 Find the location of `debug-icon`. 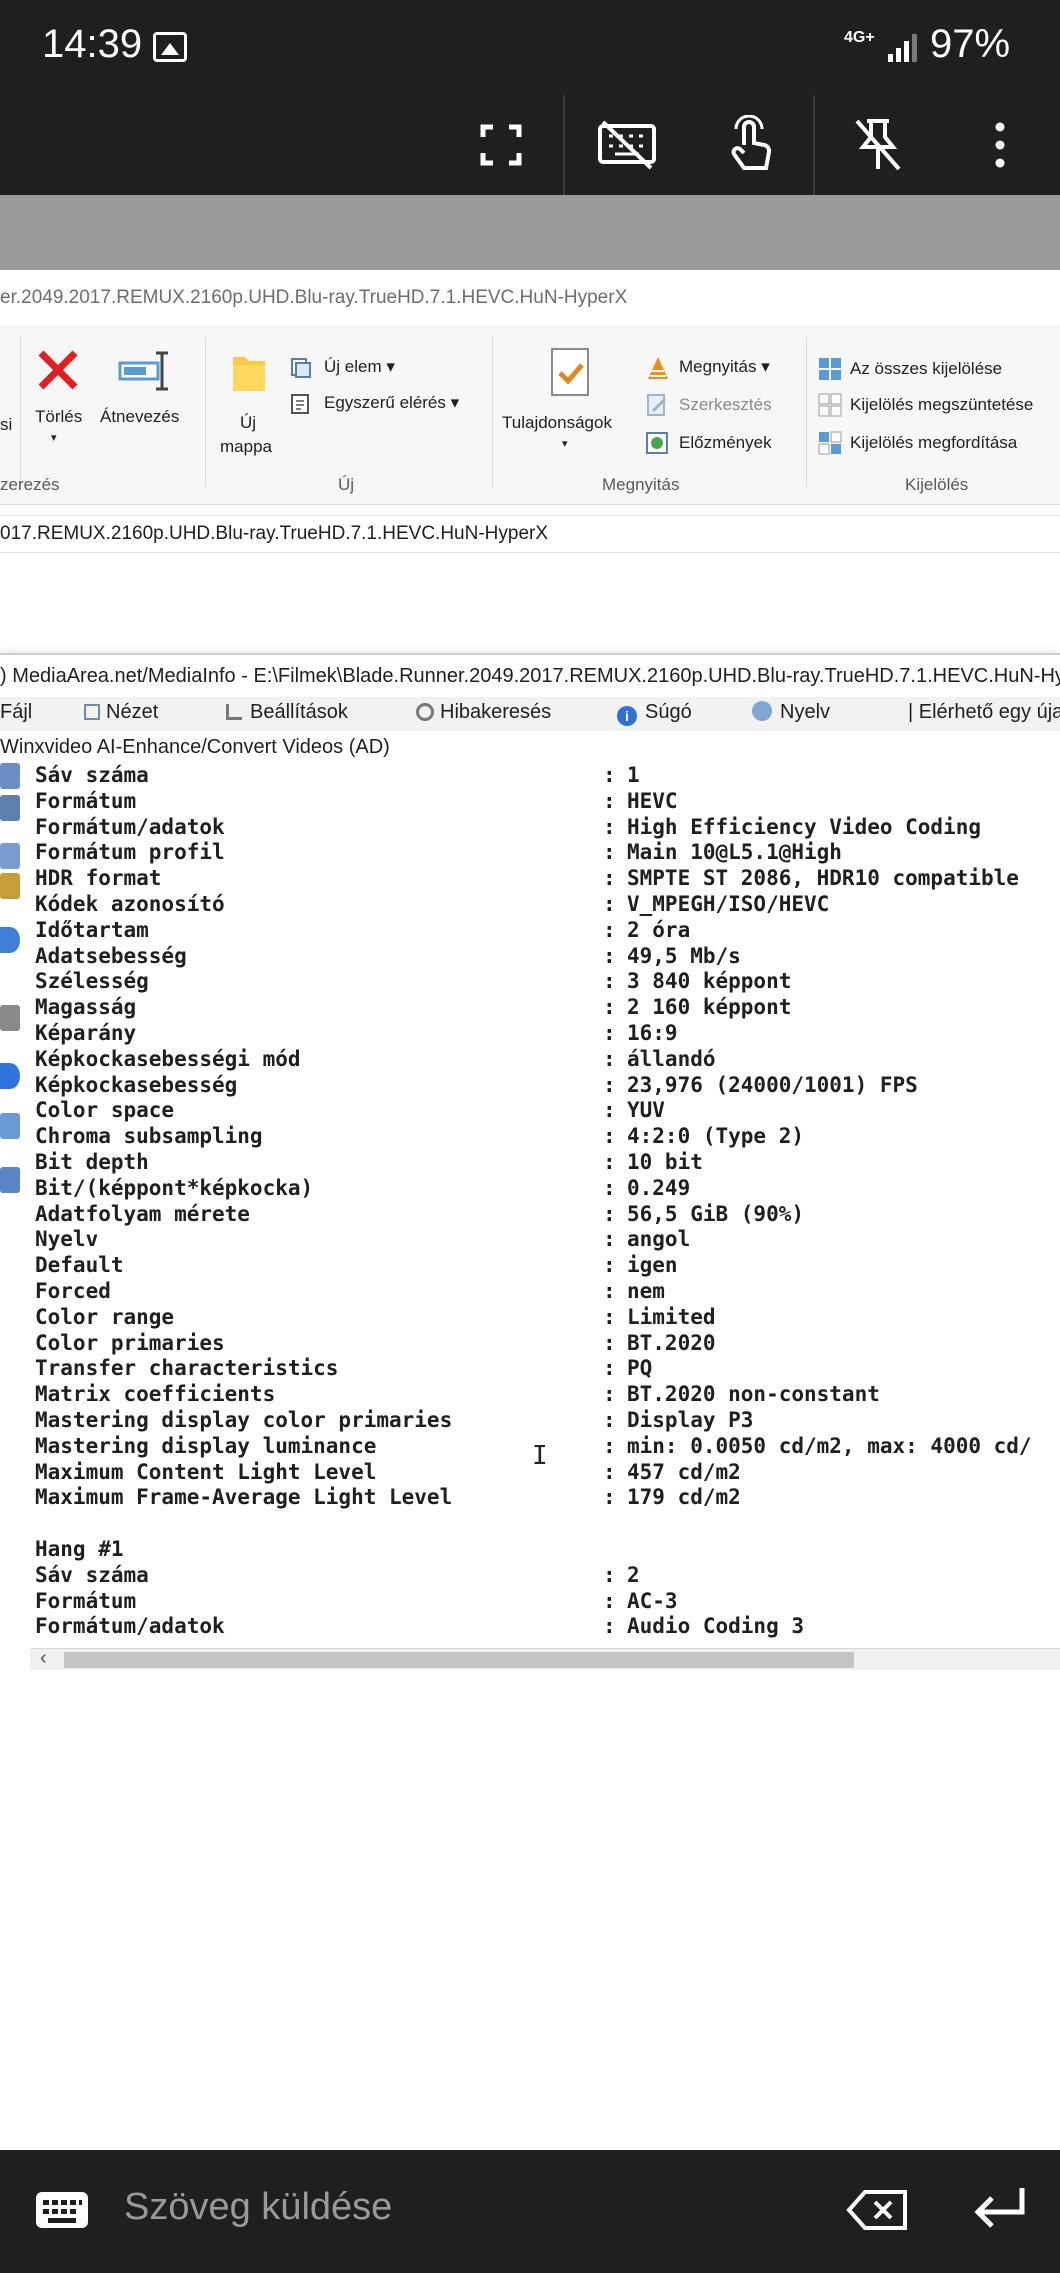

debug-icon is located at coordinates (425, 712).